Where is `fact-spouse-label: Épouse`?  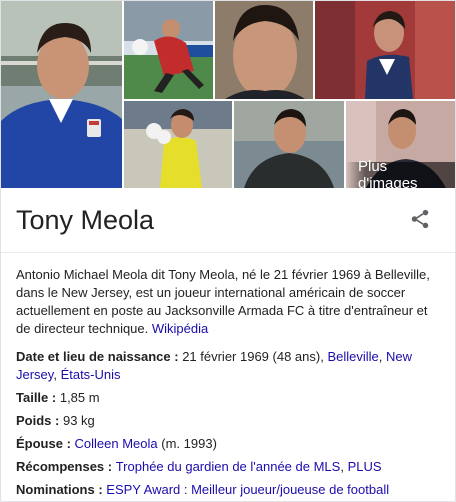 fact-spouse-label: Épouse is located at coordinates (39, 443).